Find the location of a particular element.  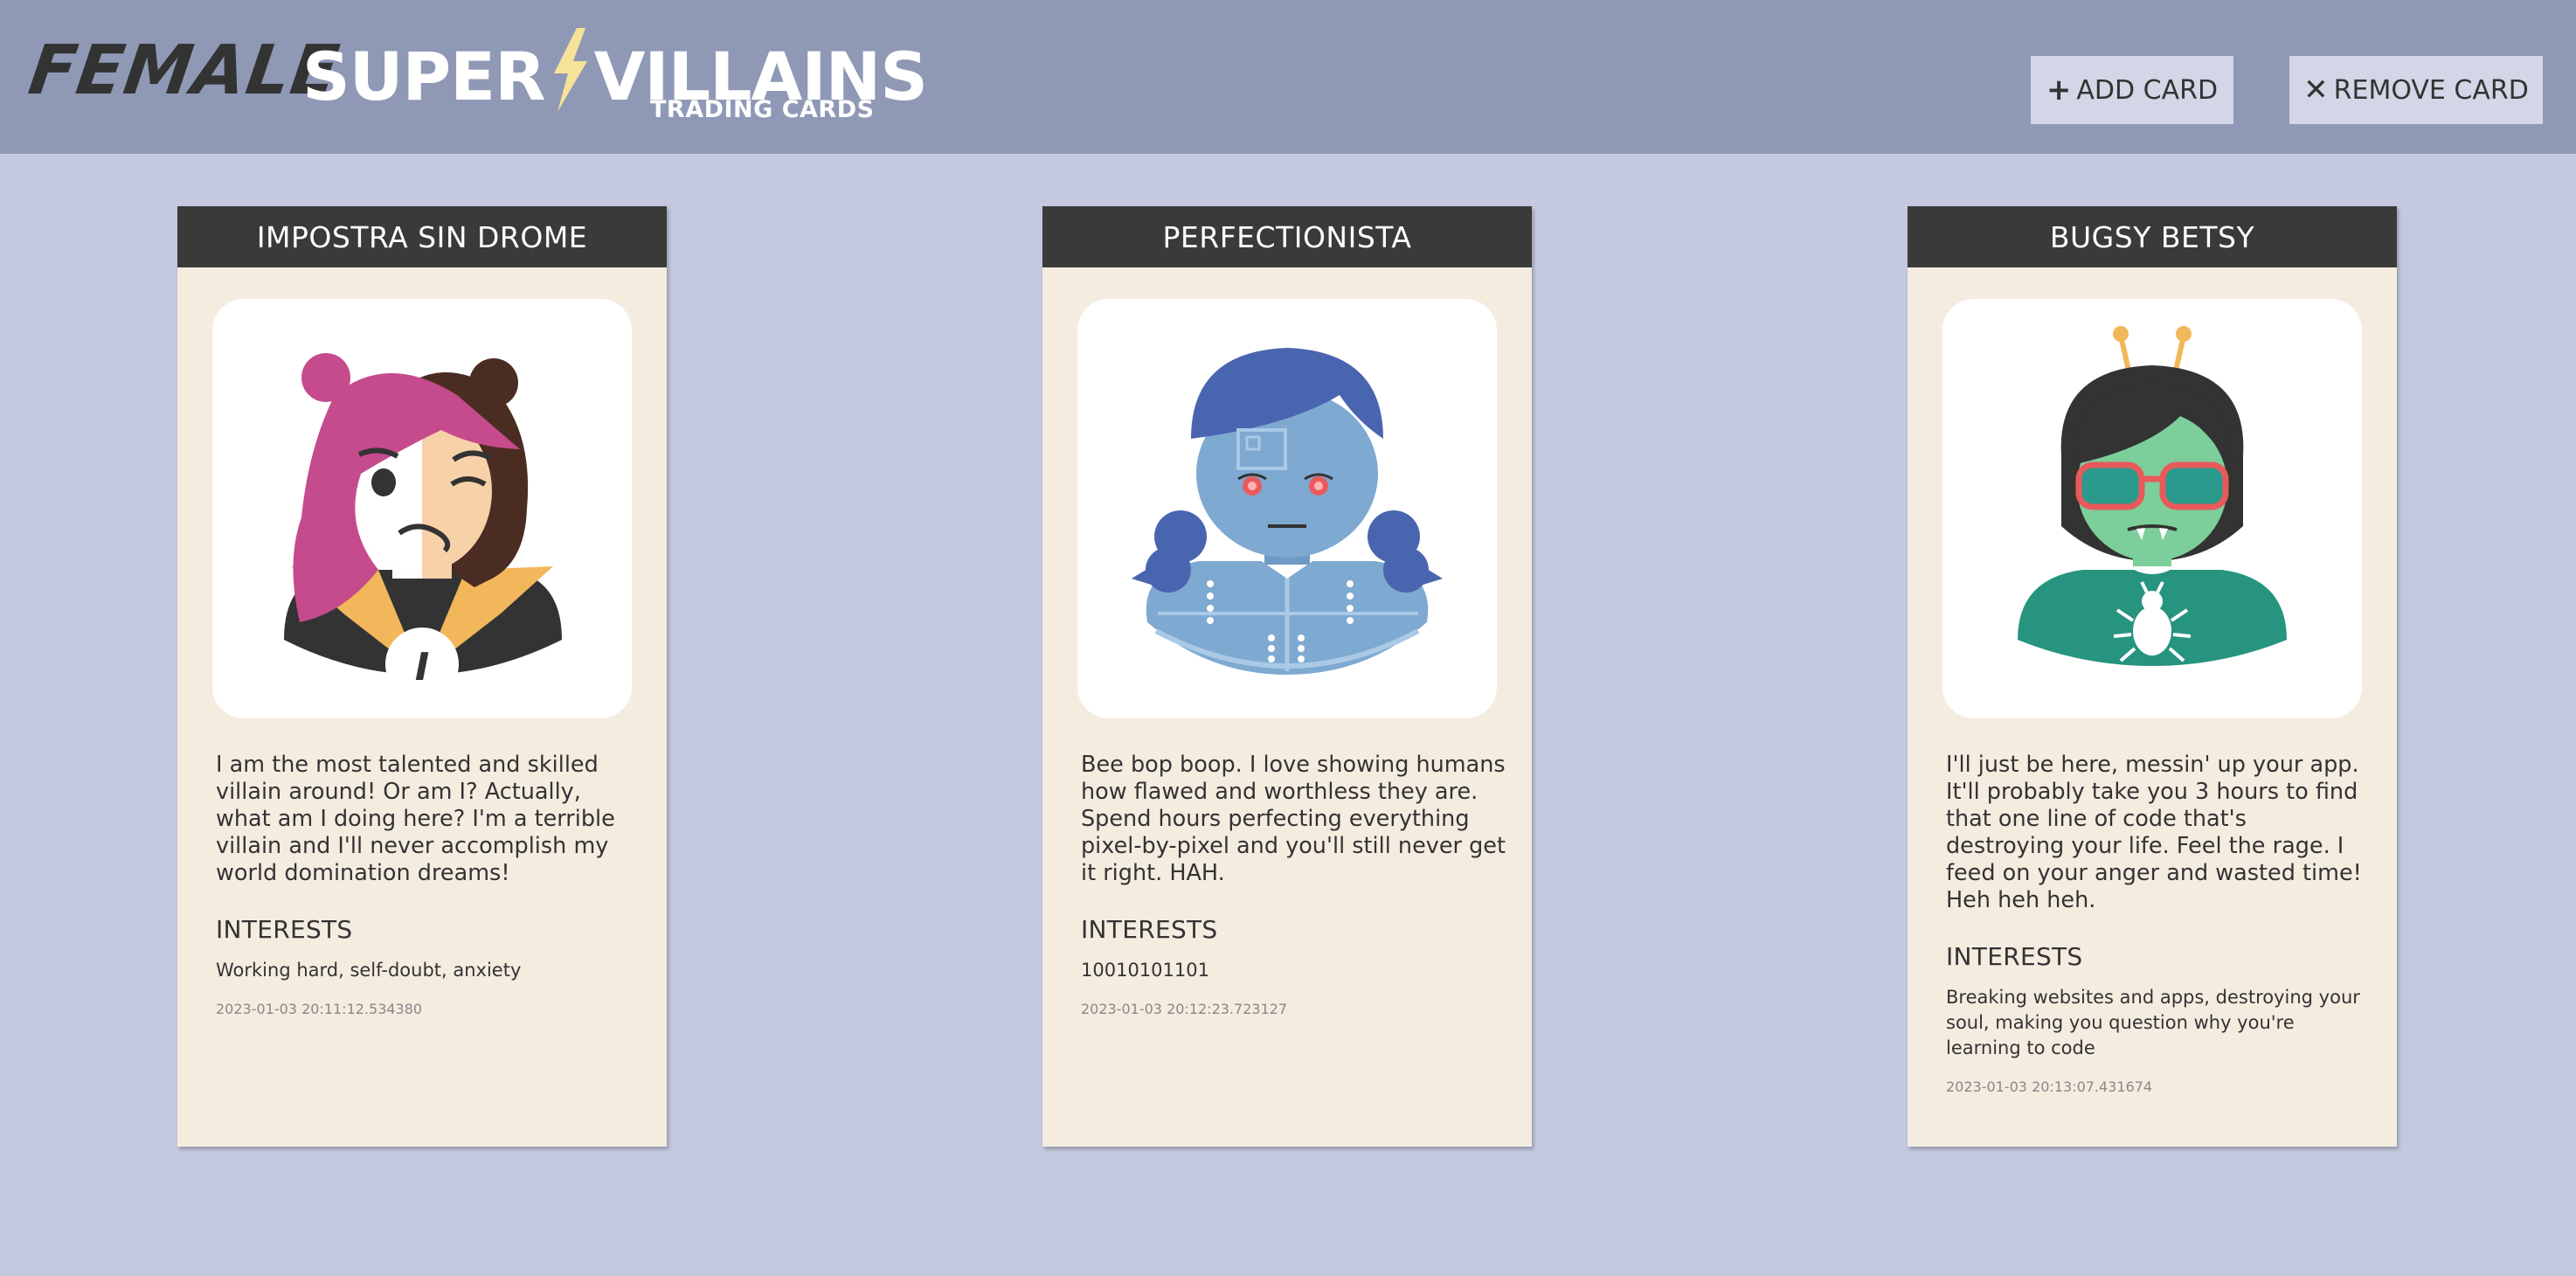

card-avatar-frame: I is located at coordinates (422, 508).